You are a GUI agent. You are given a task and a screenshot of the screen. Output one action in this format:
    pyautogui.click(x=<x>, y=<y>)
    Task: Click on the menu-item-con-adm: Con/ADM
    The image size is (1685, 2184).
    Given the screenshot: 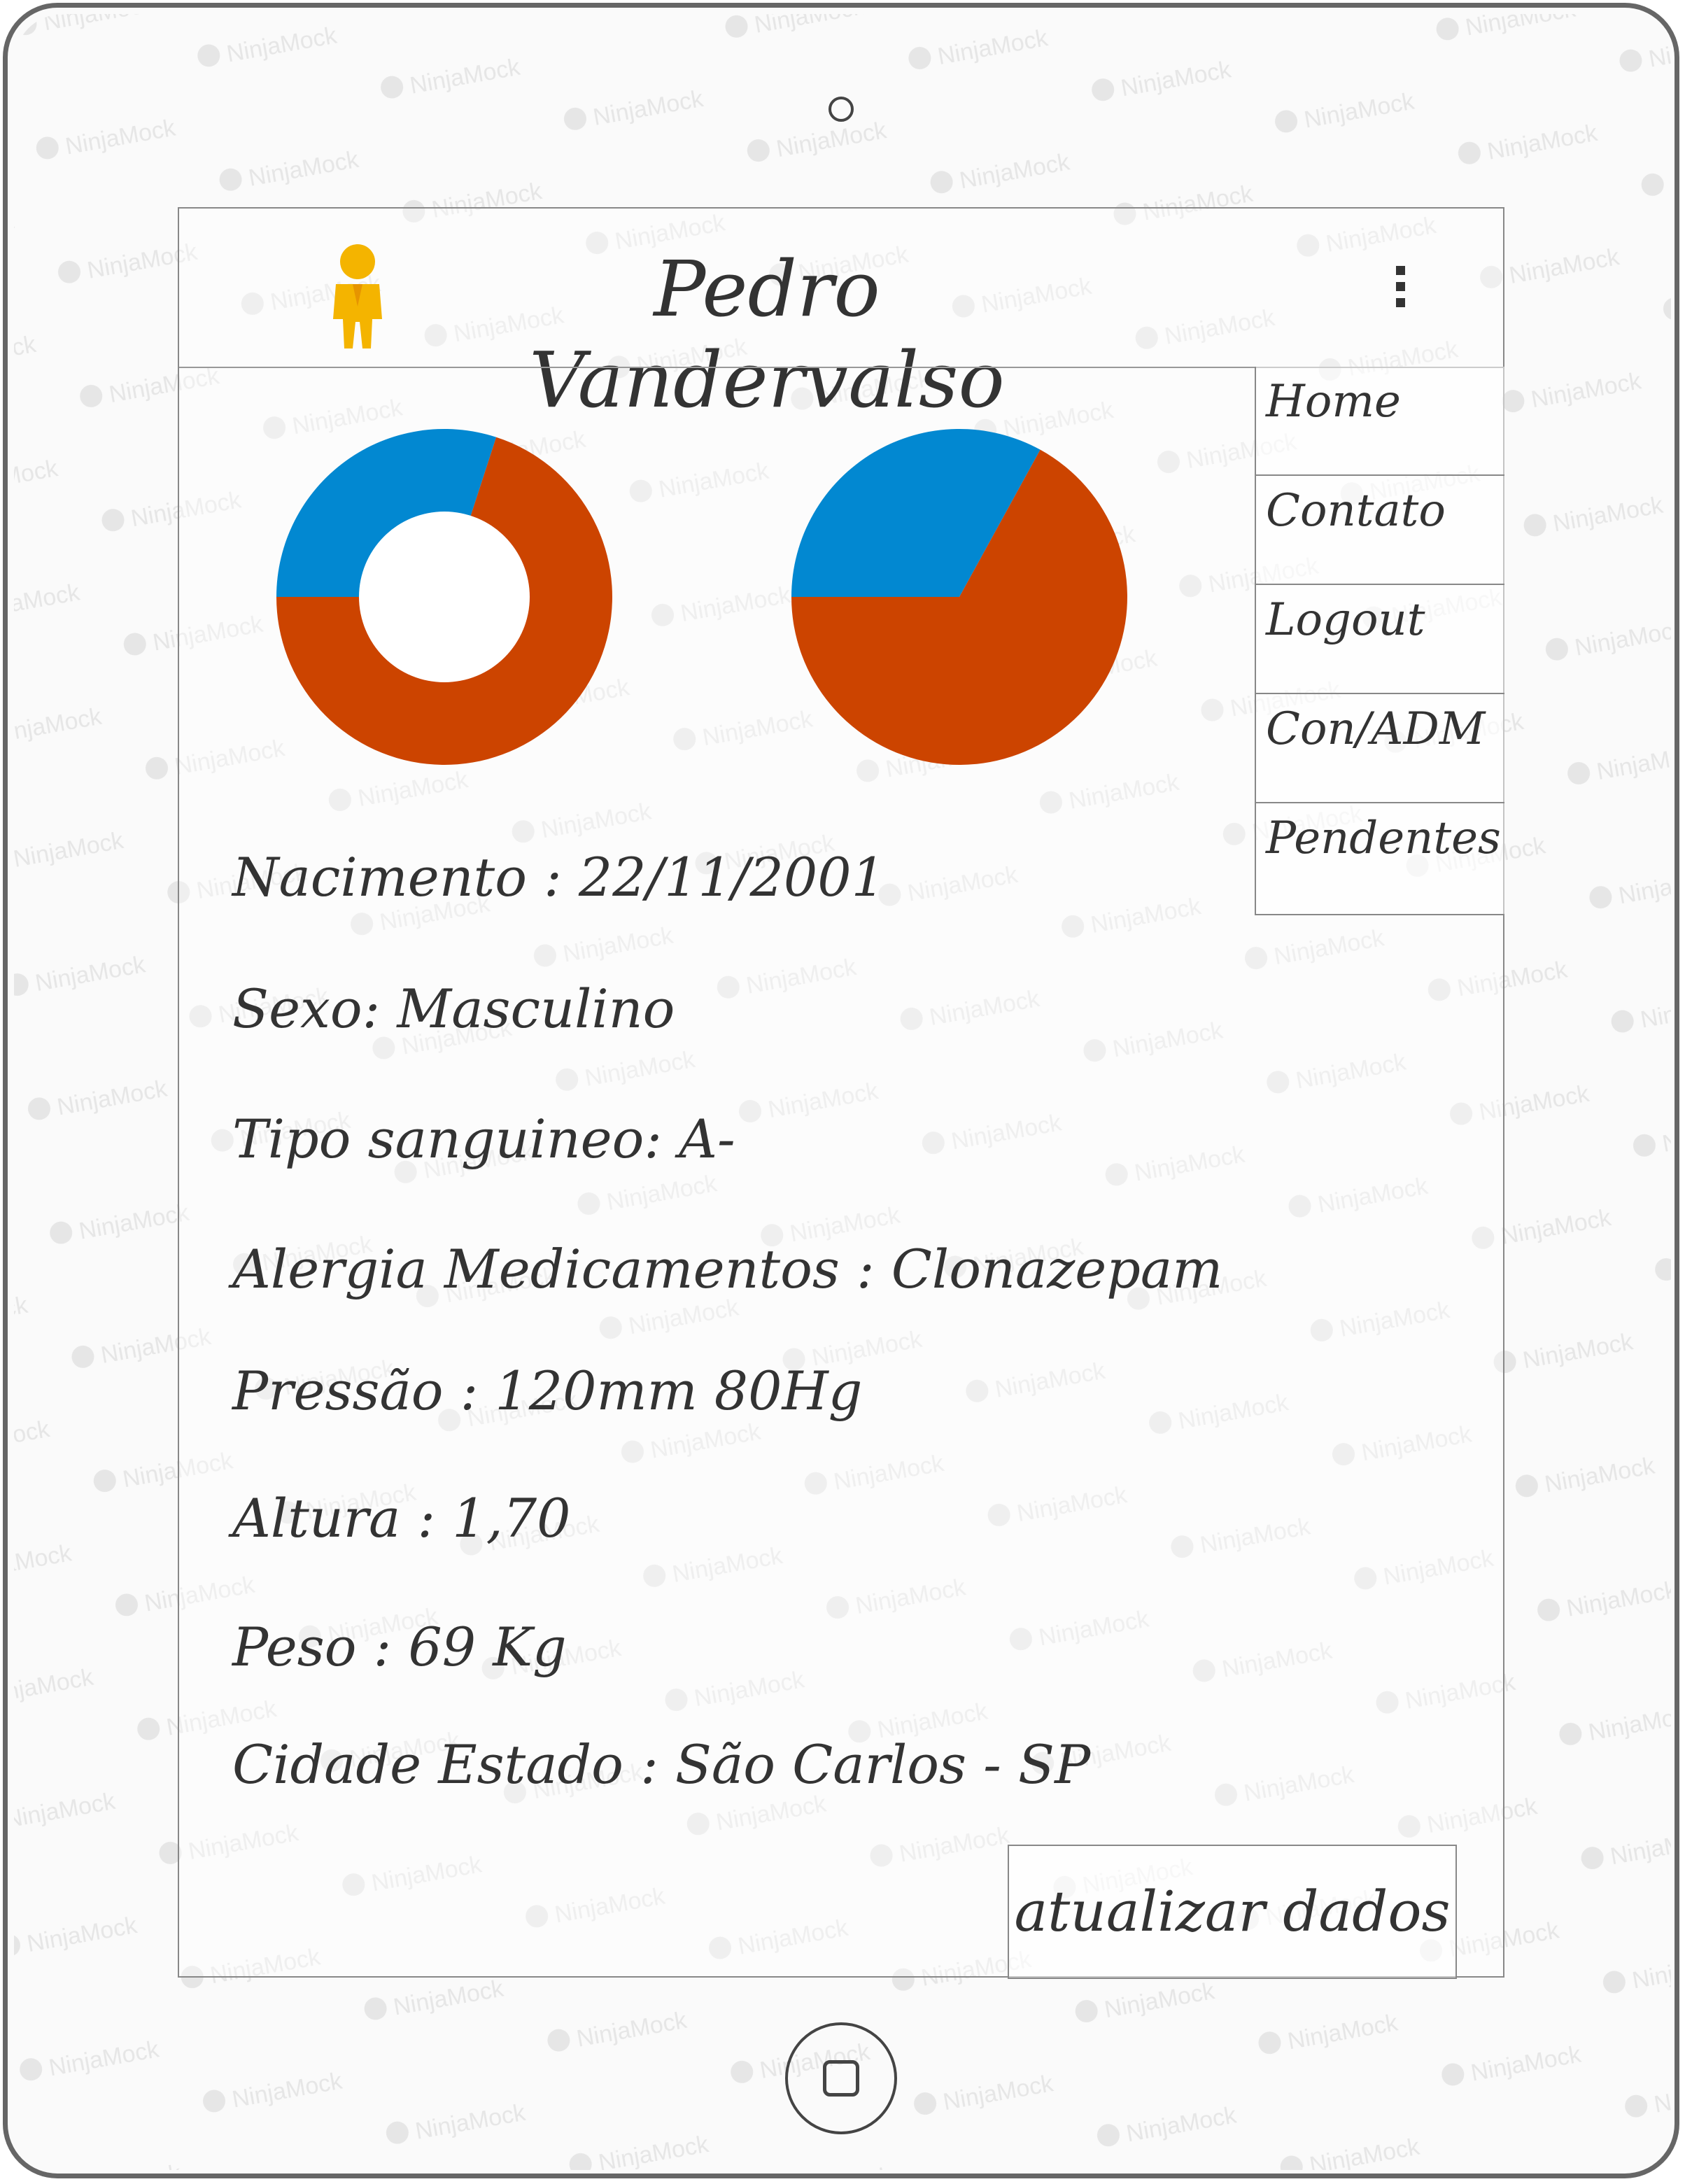 What is the action you would take?
    pyautogui.click(x=1380, y=748)
    